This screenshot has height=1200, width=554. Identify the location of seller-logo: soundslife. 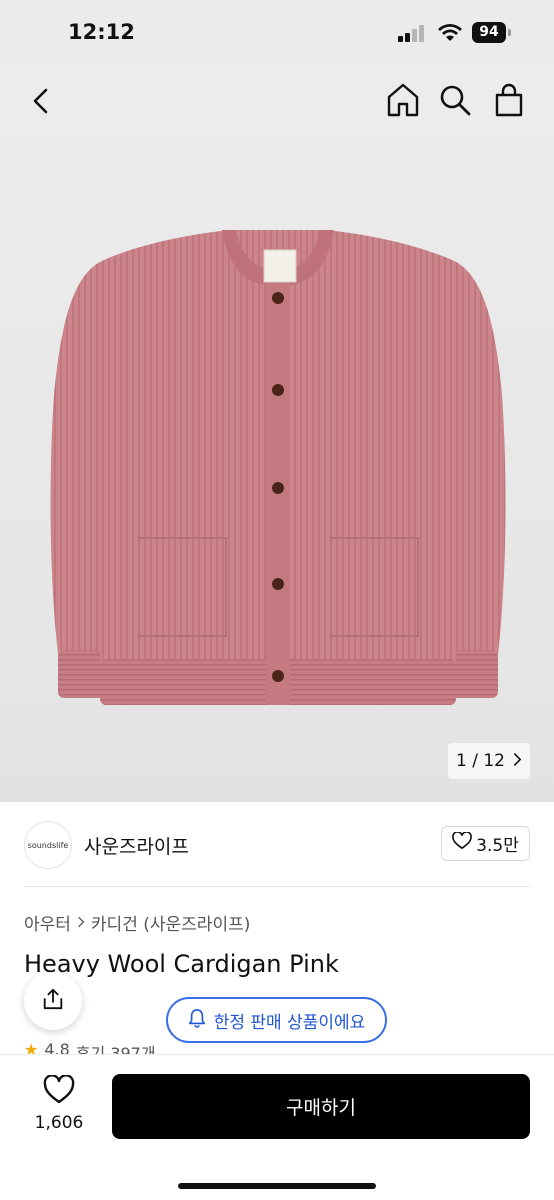
(48, 845).